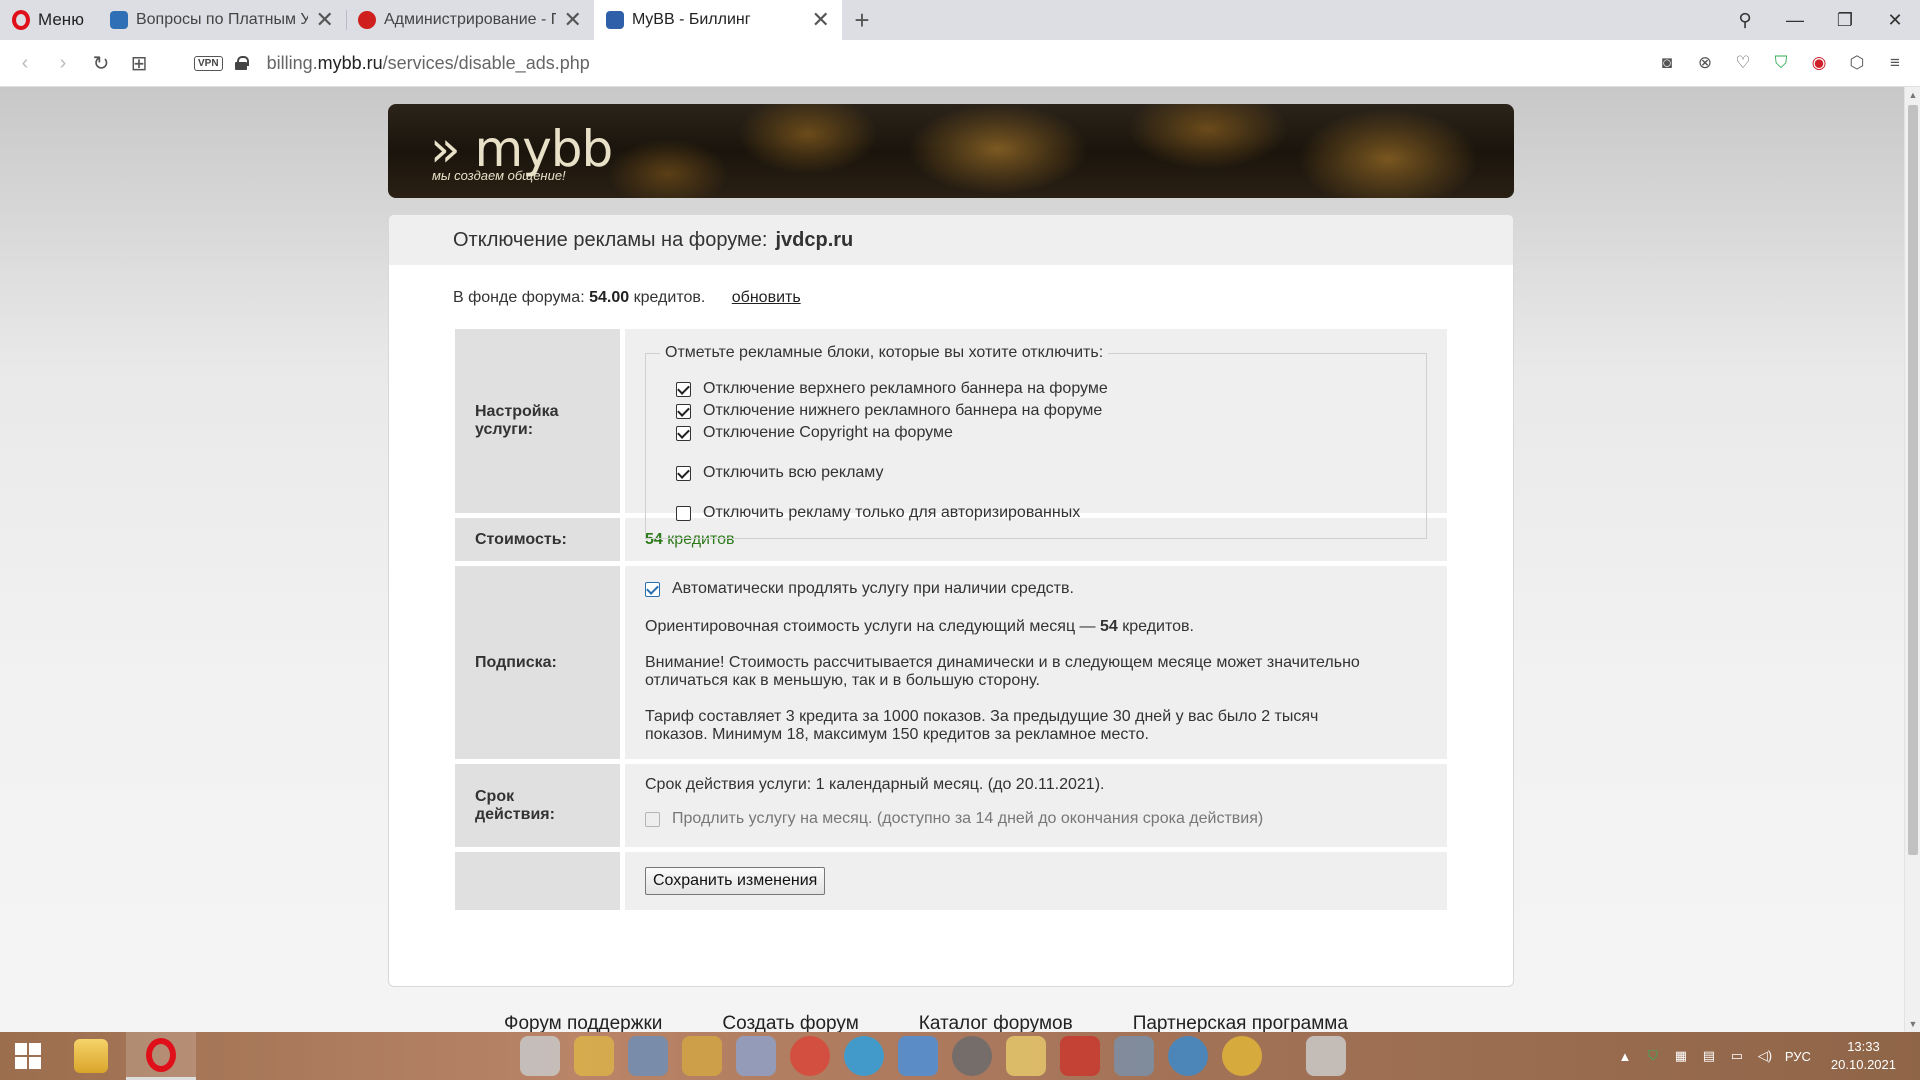  I want to click on tray-app-icon: ▦, so click(1681, 1056).